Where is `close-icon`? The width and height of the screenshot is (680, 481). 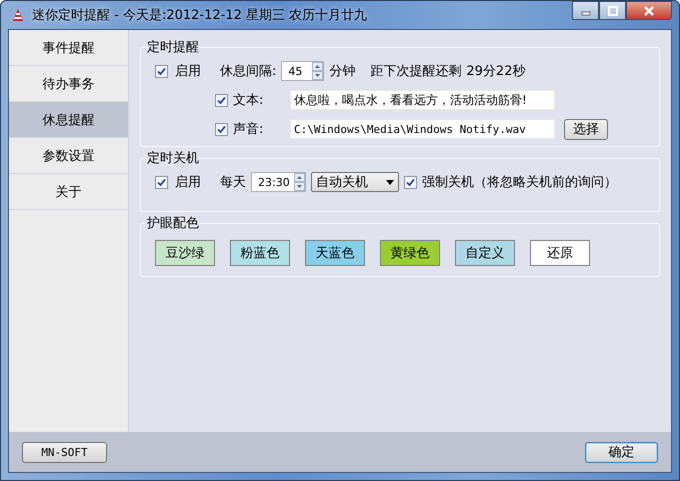
close-icon is located at coordinates (649, 11).